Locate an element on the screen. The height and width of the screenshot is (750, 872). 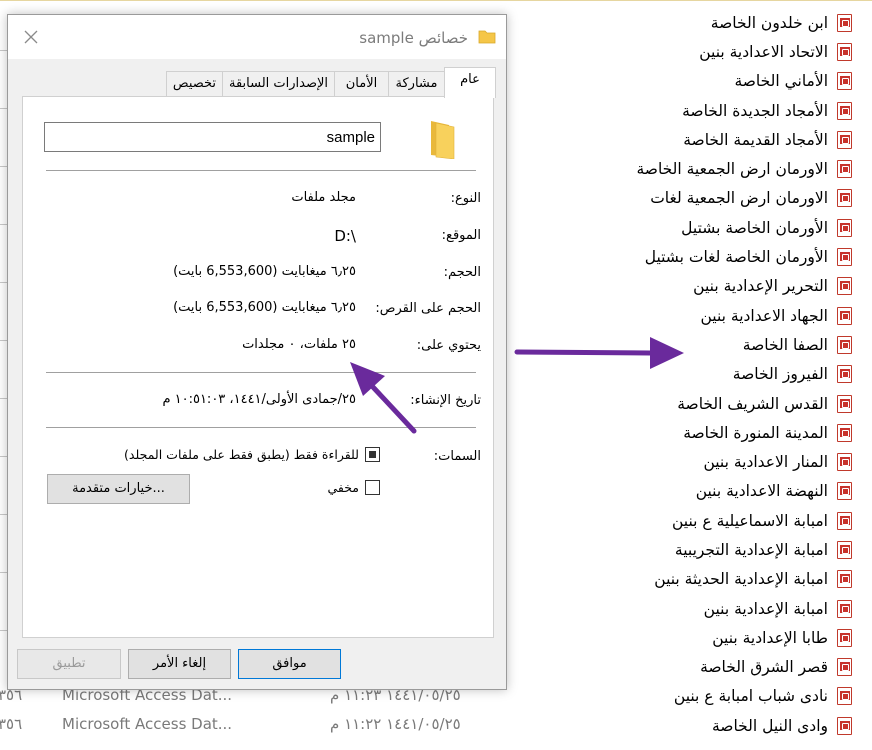
file-list-item: امبابة الاسماعيلية ع بنين is located at coordinates (702, 520).